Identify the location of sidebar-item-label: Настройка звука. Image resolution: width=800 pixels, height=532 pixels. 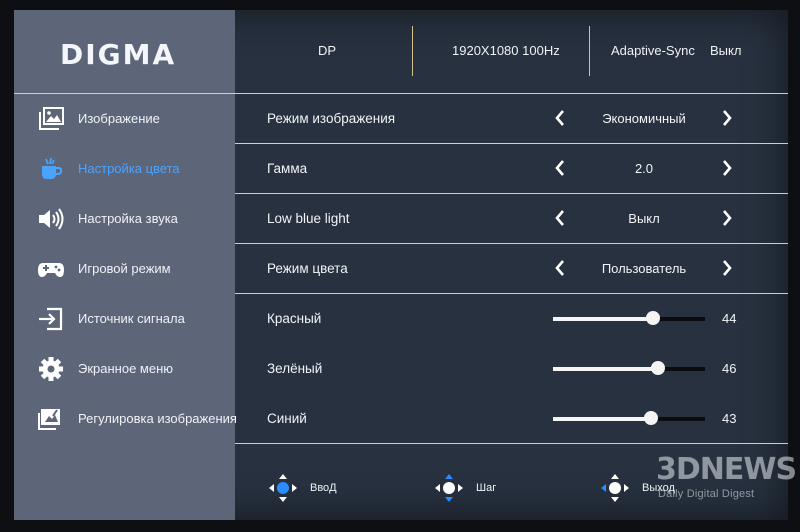
(128, 218).